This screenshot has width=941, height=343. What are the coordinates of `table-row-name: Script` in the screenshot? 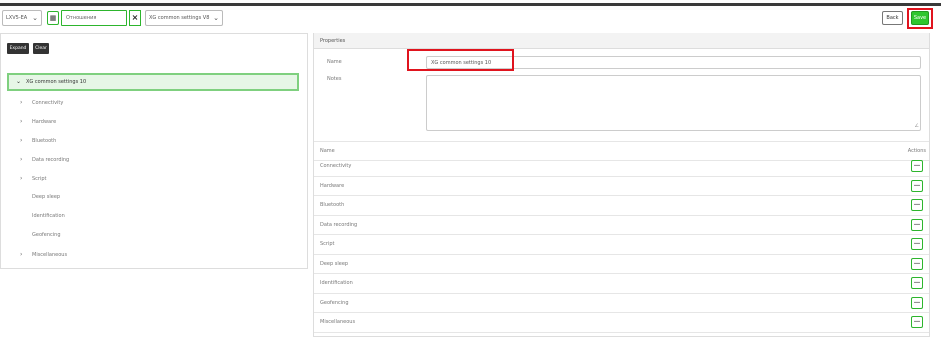 It's located at (327, 244).